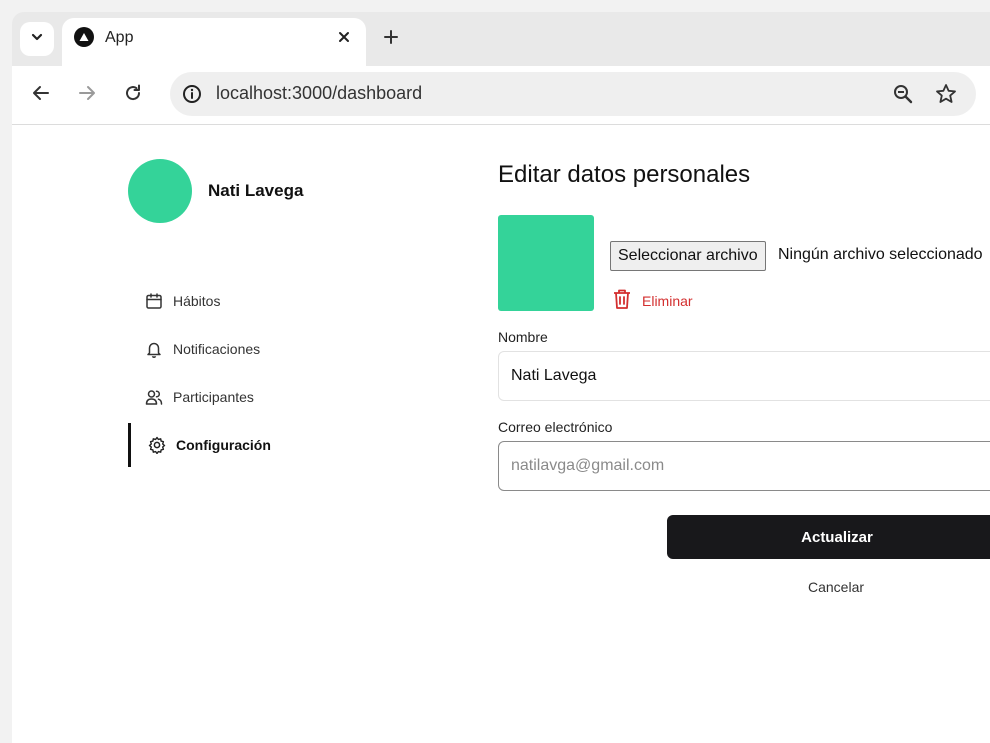  I want to click on back-button, so click(41, 95).